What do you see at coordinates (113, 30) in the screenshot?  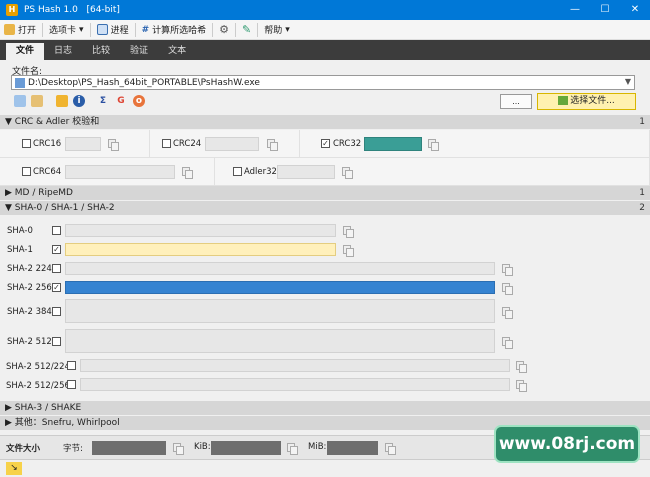 I see `progress-button: 进程` at bounding box center [113, 30].